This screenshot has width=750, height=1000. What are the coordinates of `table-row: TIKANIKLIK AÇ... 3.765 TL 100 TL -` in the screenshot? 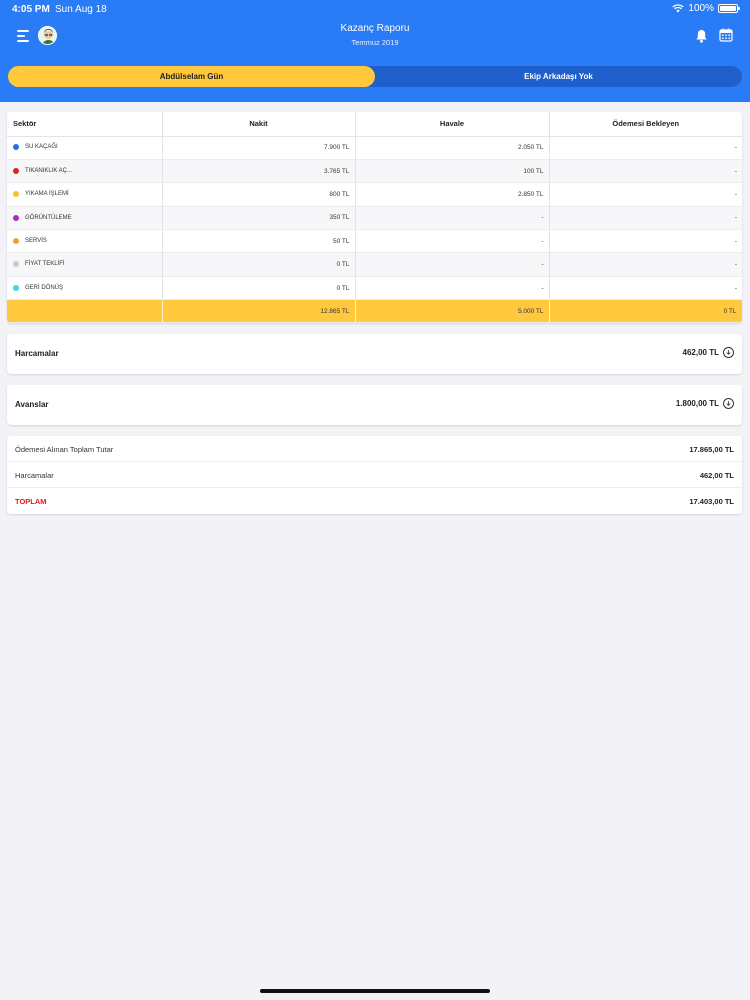 It's located at (374, 171).